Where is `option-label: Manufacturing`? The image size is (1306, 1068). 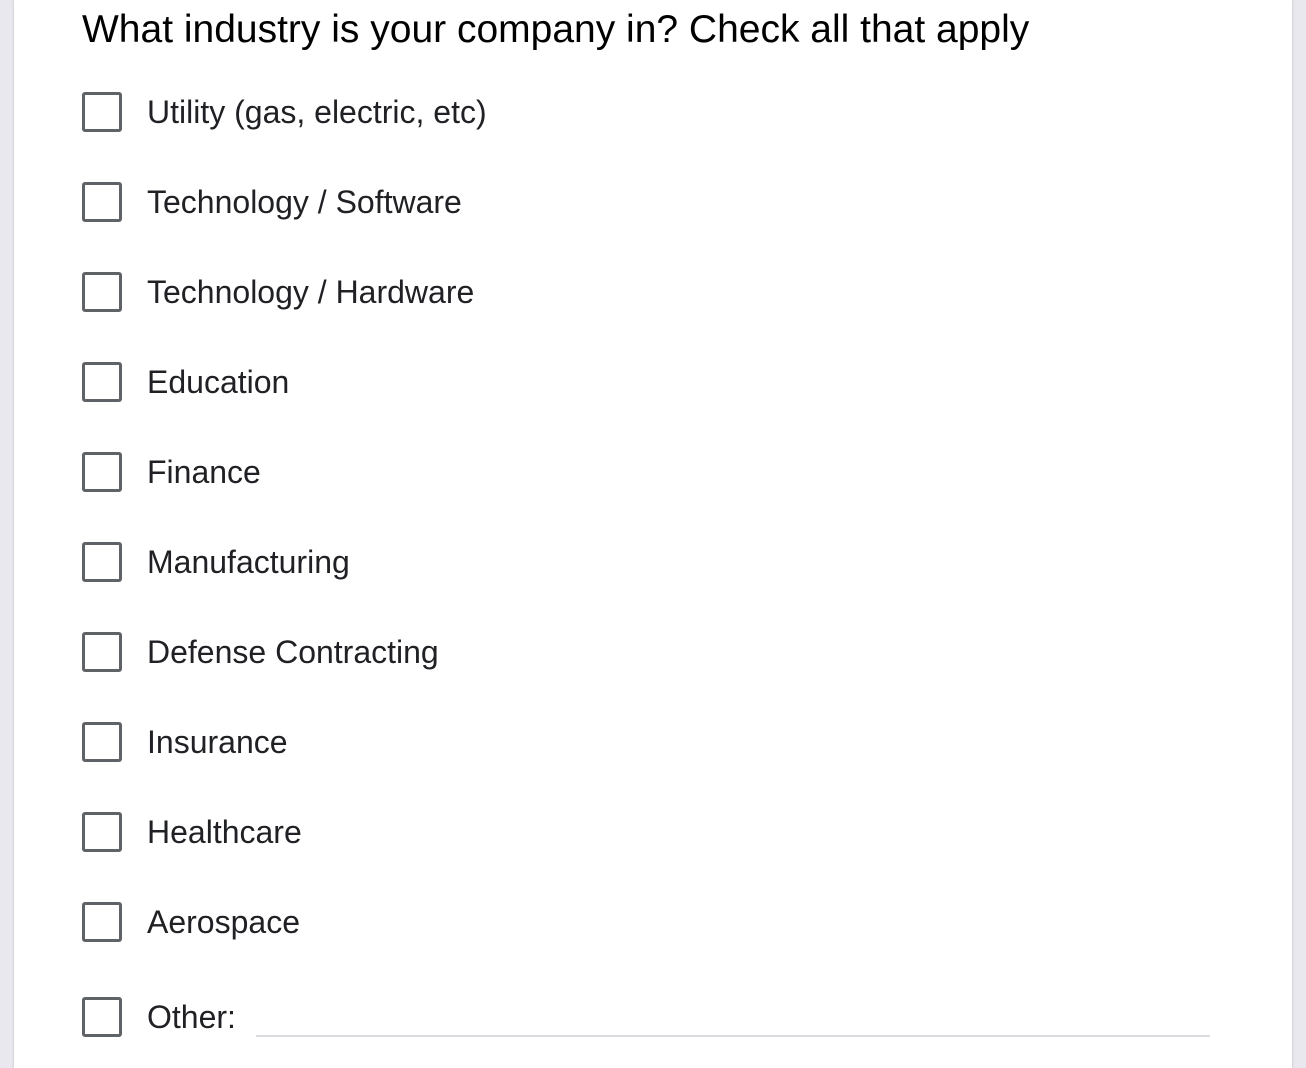 option-label: Manufacturing is located at coordinates (248, 562).